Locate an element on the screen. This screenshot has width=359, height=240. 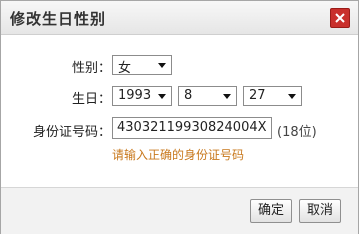
gender-label: 性别： is located at coordinates (91, 68).